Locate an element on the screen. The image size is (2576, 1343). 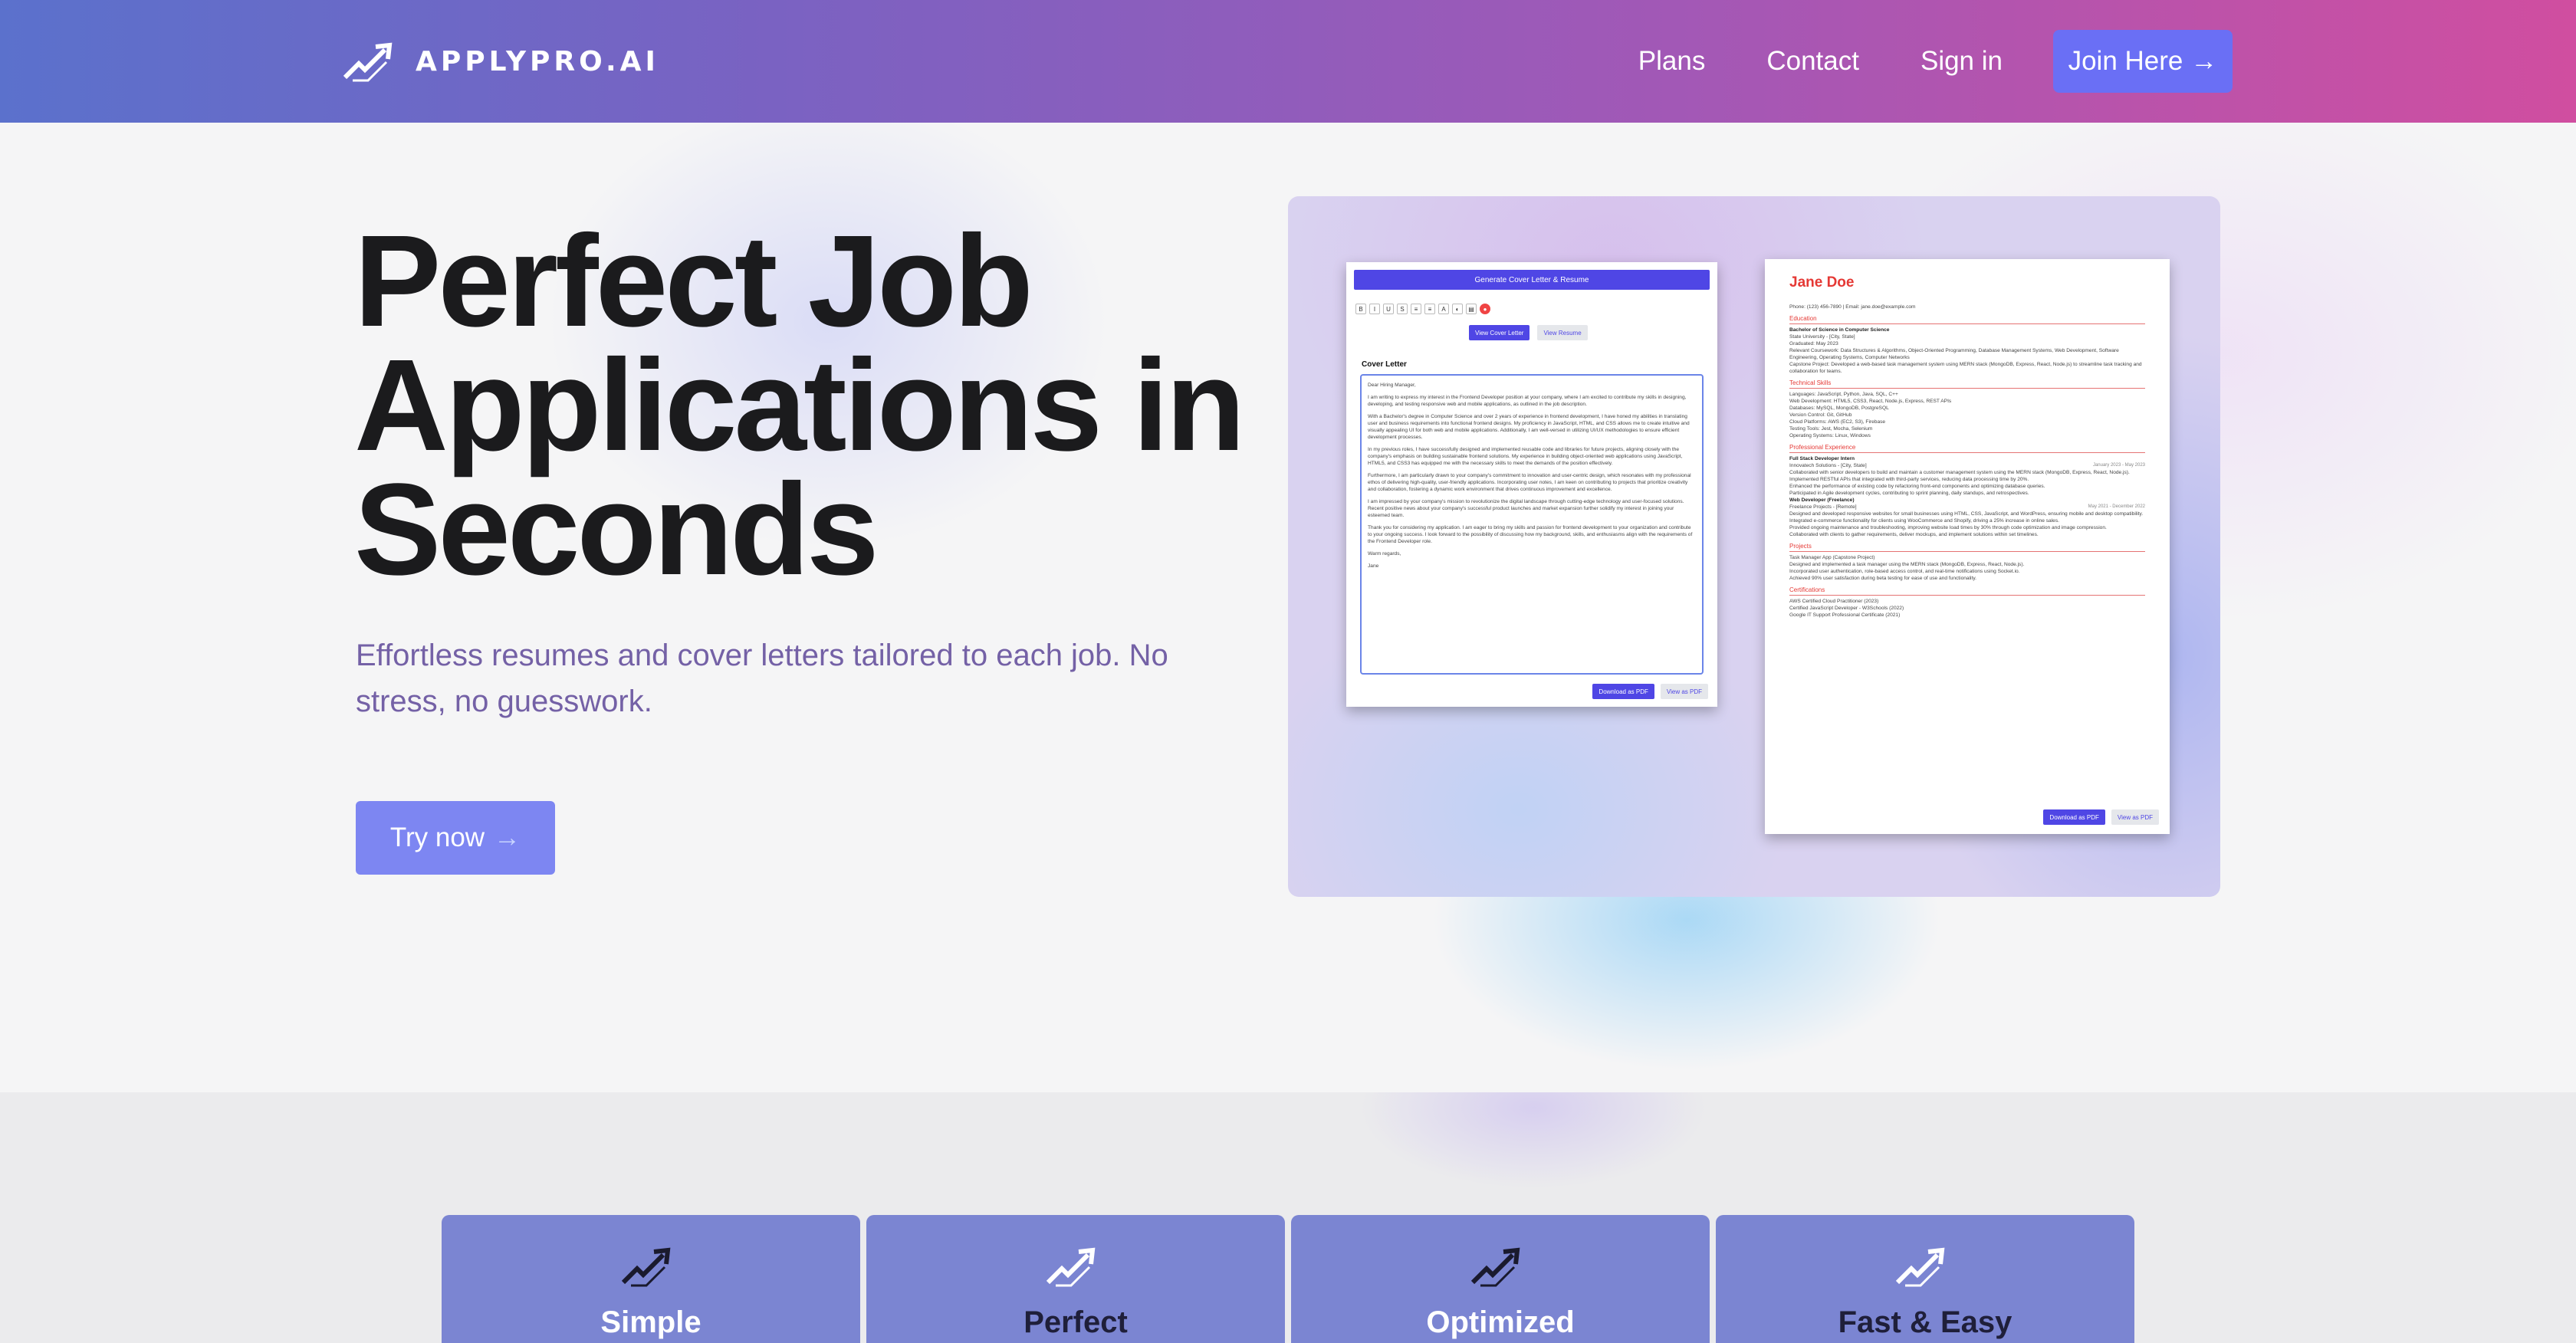
underline-tool: U is located at coordinates (1389, 309).